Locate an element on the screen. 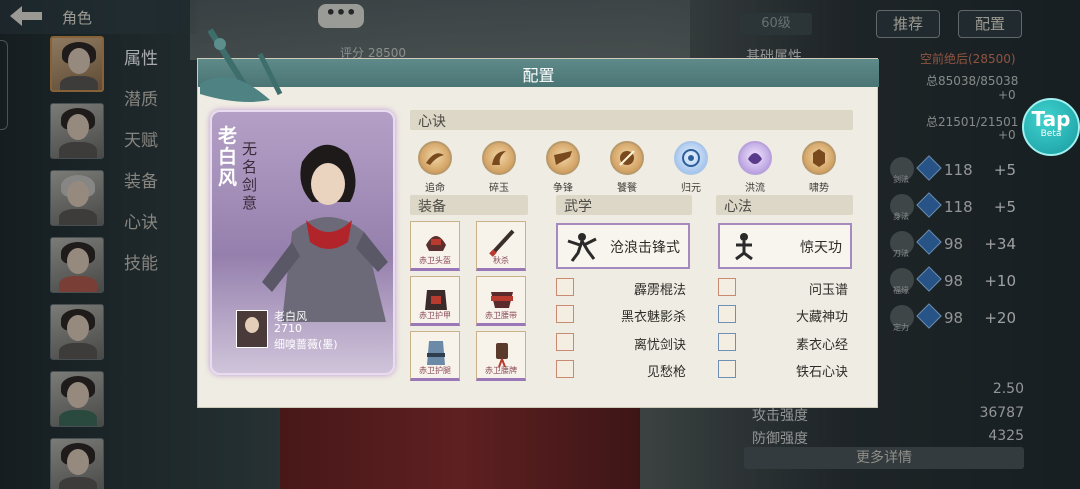 The width and height of the screenshot is (1080, 489). martial-art-item: 见愁枪 is located at coordinates (623, 370).